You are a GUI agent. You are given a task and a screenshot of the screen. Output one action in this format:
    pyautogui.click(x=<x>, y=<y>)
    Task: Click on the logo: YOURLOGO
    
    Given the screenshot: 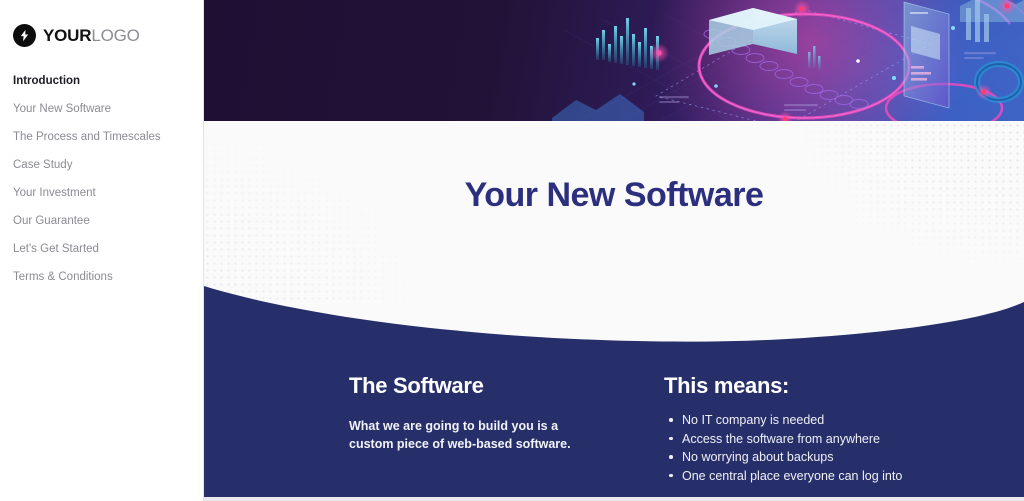 What is the action you would take?
    pyautogui.click(x=101, y=25)
    